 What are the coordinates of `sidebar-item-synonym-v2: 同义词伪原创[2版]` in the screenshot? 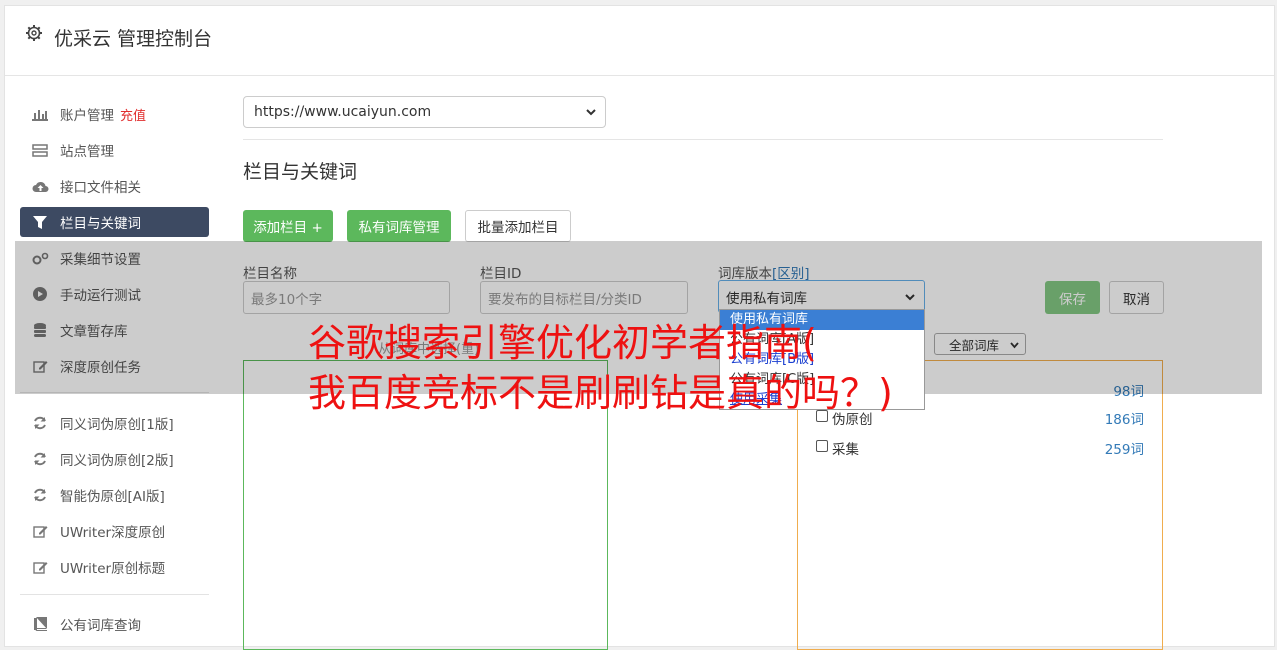 It's located at (114, 459).